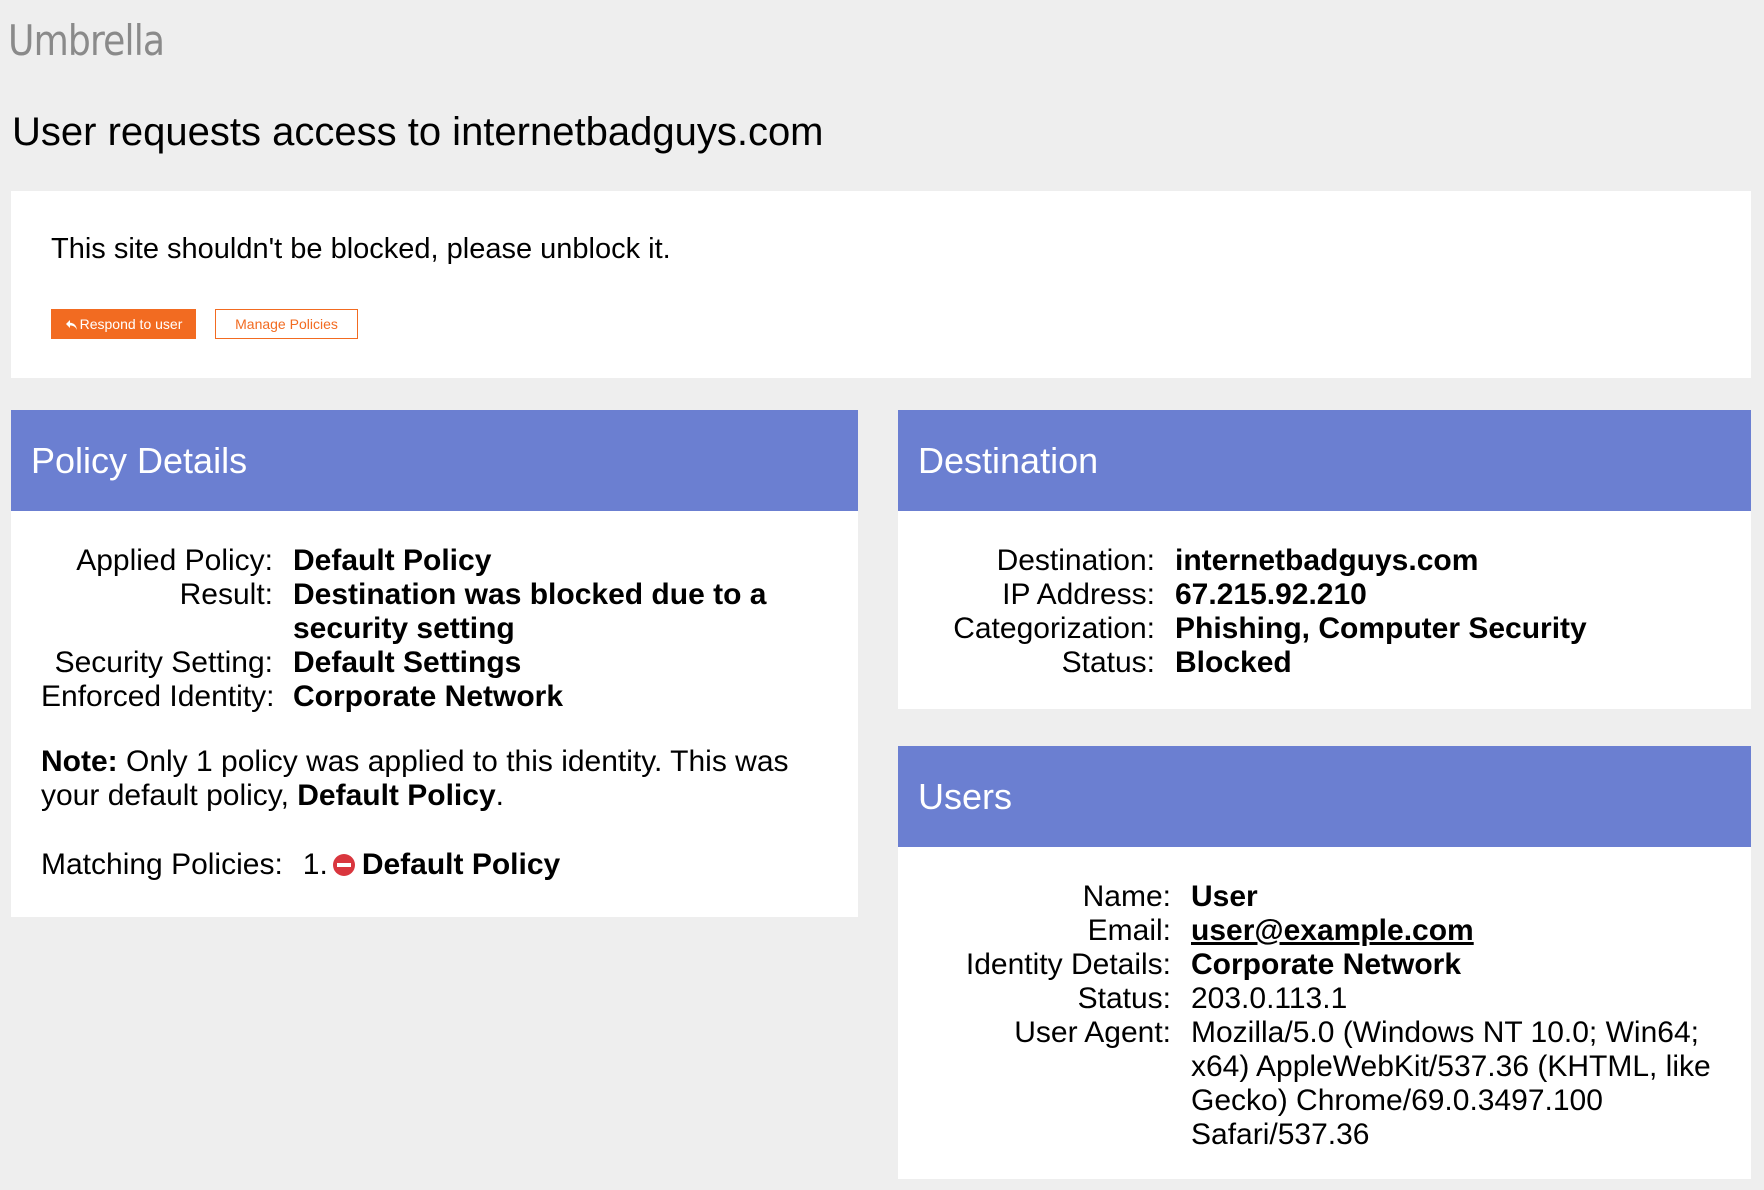  Describe the element at coordinates (428, 696) in the screenshot. I see `enforced-identity-value: Corporate Network` at that location.